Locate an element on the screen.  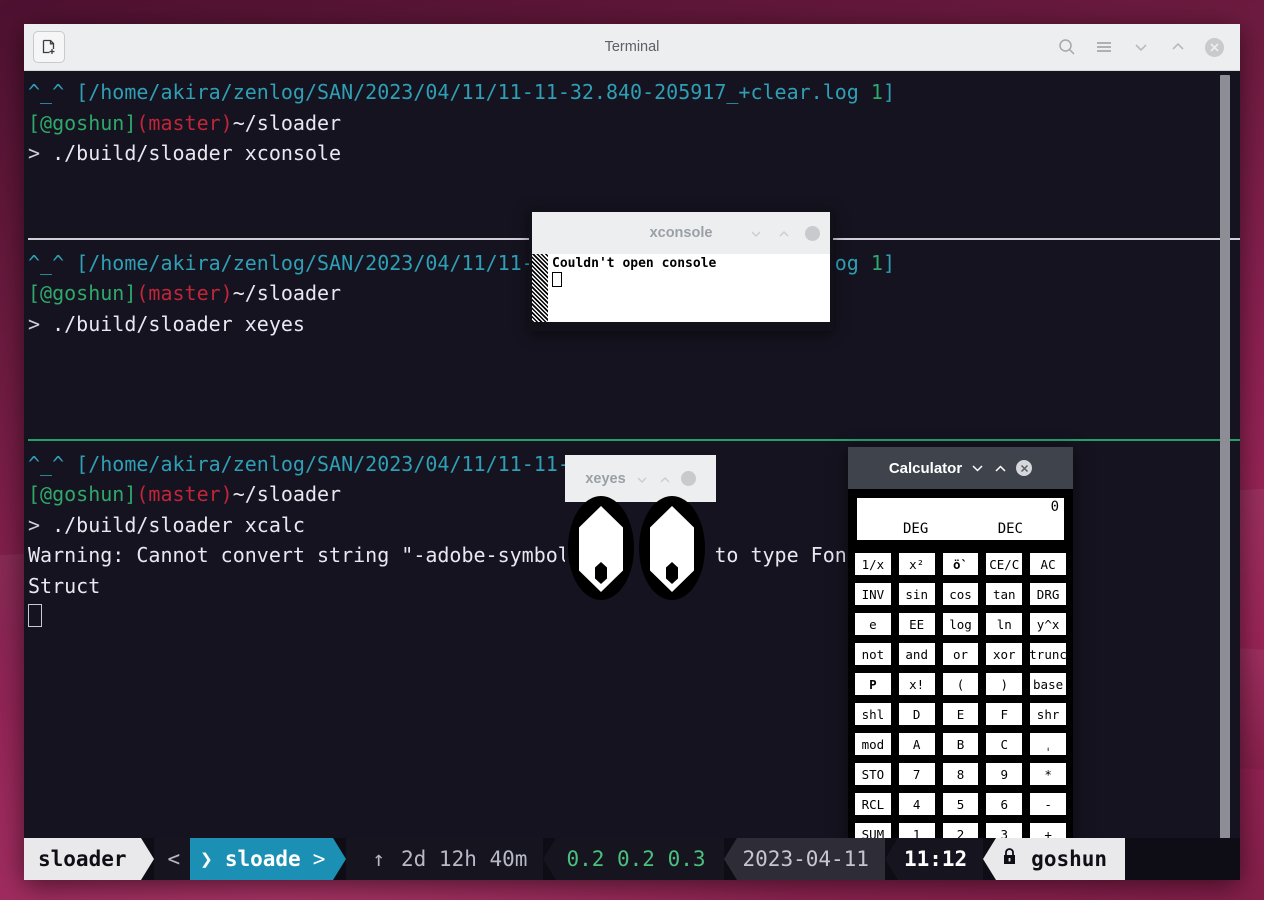
status-segment-hostname: goshun is located at coordinates (1061, 859).